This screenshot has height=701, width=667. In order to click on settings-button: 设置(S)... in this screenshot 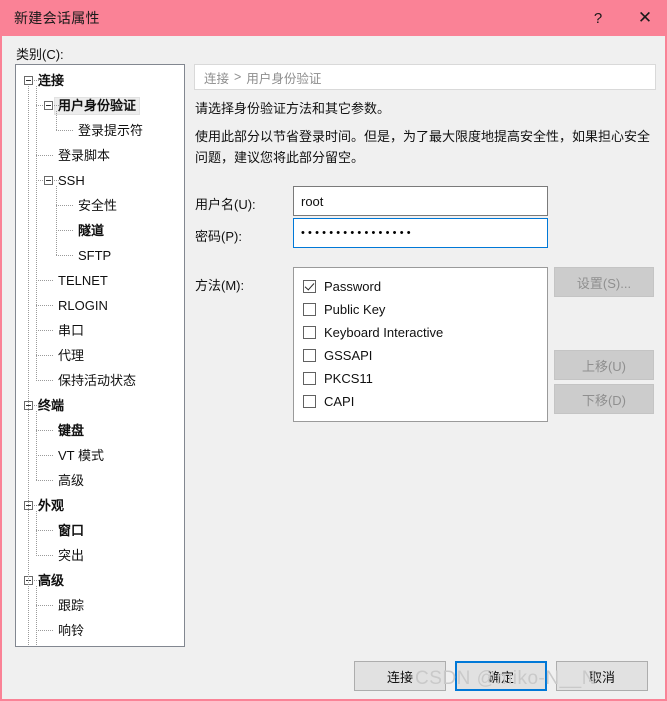, I will do `click(604, 282)`.